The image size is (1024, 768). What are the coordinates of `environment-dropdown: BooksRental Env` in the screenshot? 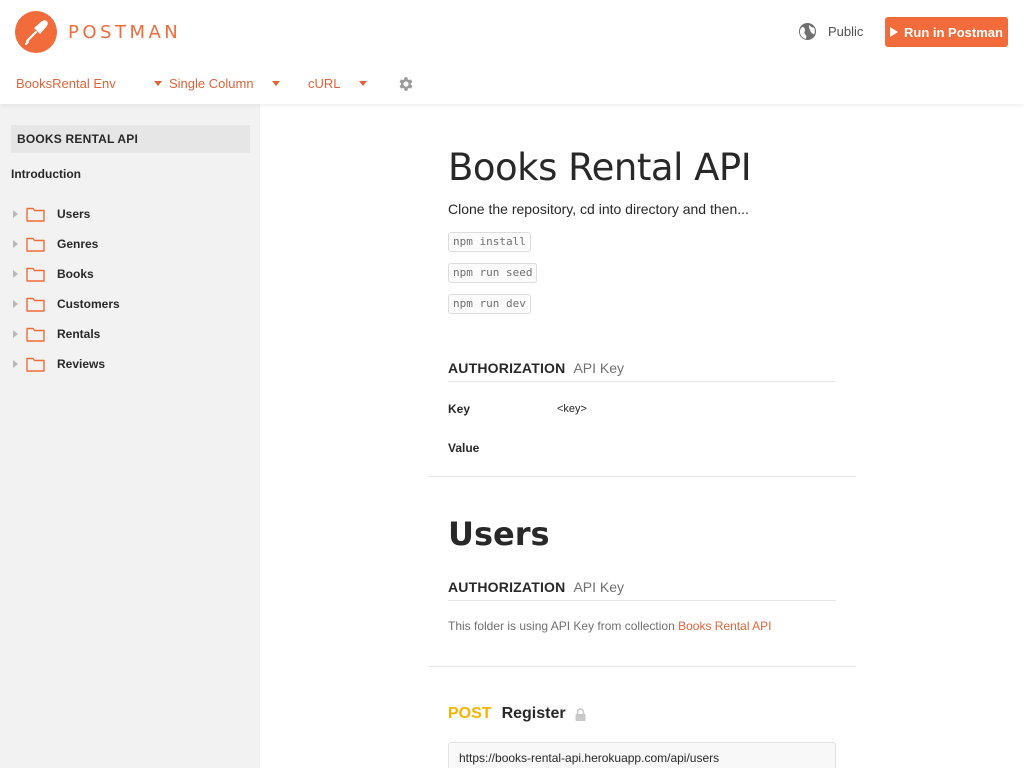 It's located at (89, 83).